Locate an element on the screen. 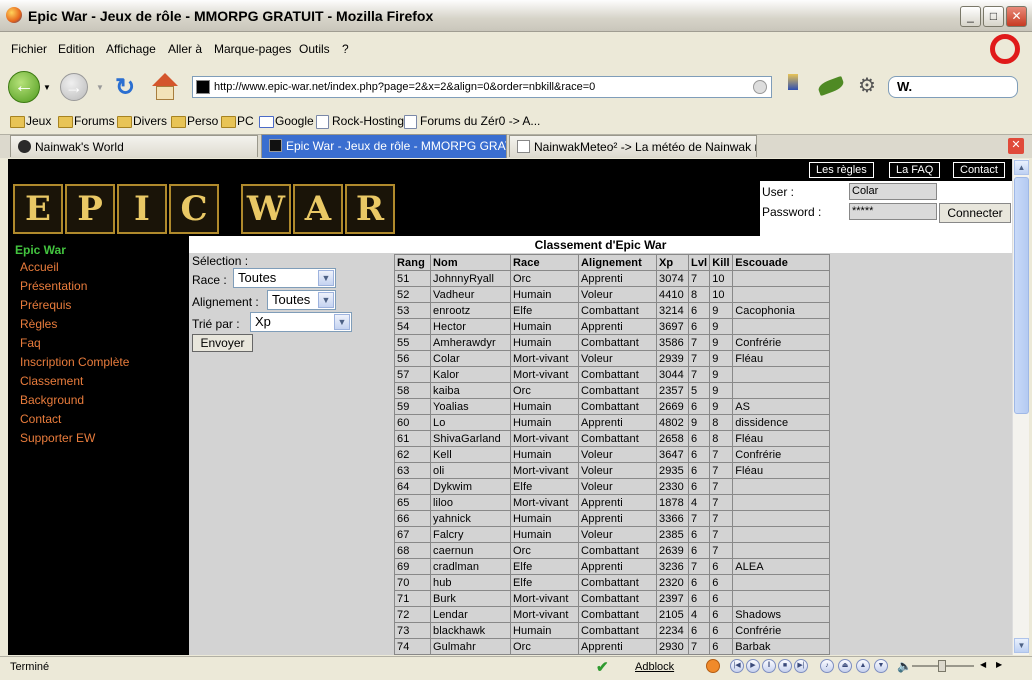  menu-file: Fichier is located at coordinates (29, 49).